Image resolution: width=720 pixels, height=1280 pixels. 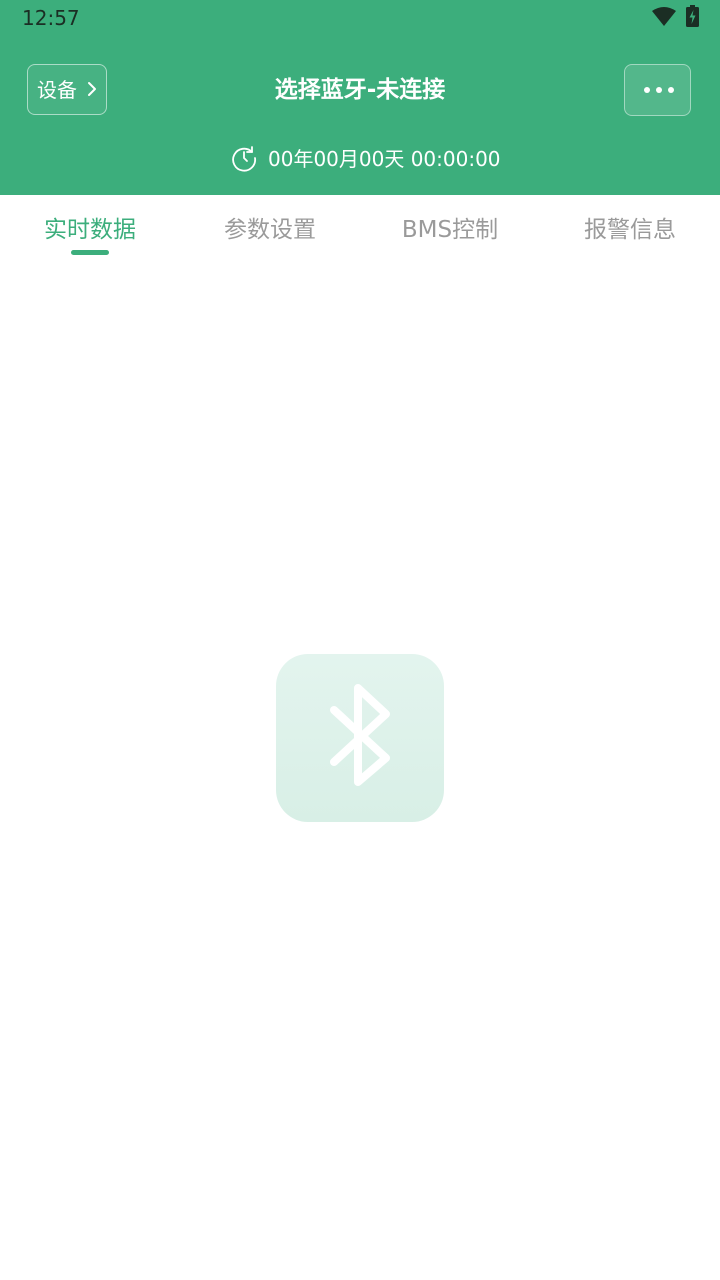 What do you see at coordinates (90, 252) in the screenshot?
I see `active-tab-indicator` at bounding box center [90, 252].